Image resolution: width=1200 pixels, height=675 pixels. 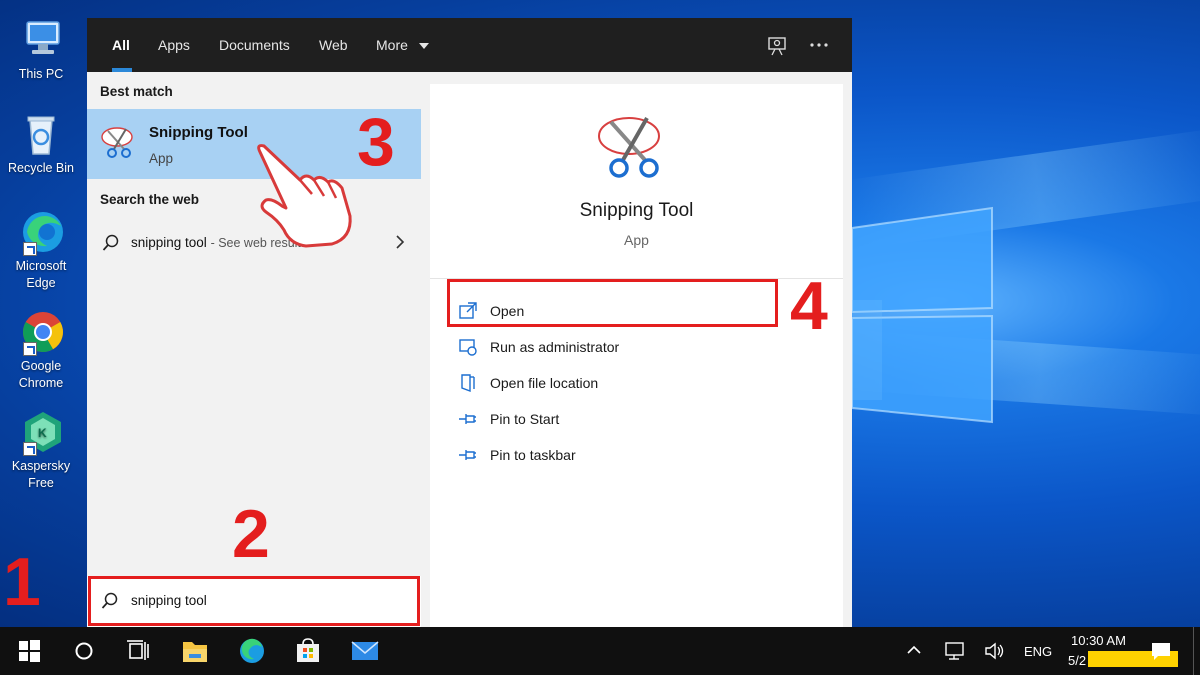 I want to click on store-button, so click(x=308, y=651).